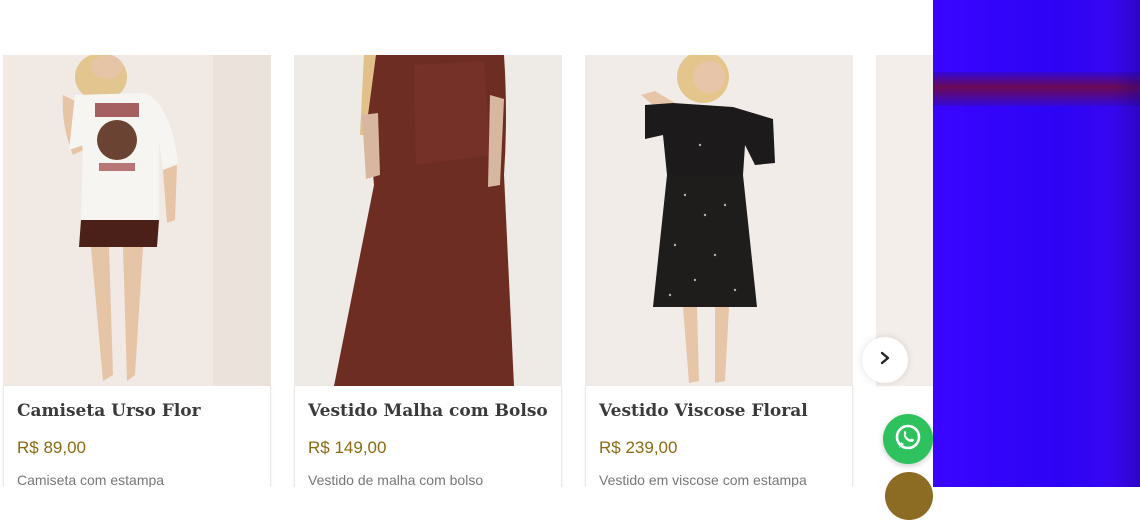 This screenshot has height=520, width=1140. I want to click on whatsapp-icon, so click(908, 439).